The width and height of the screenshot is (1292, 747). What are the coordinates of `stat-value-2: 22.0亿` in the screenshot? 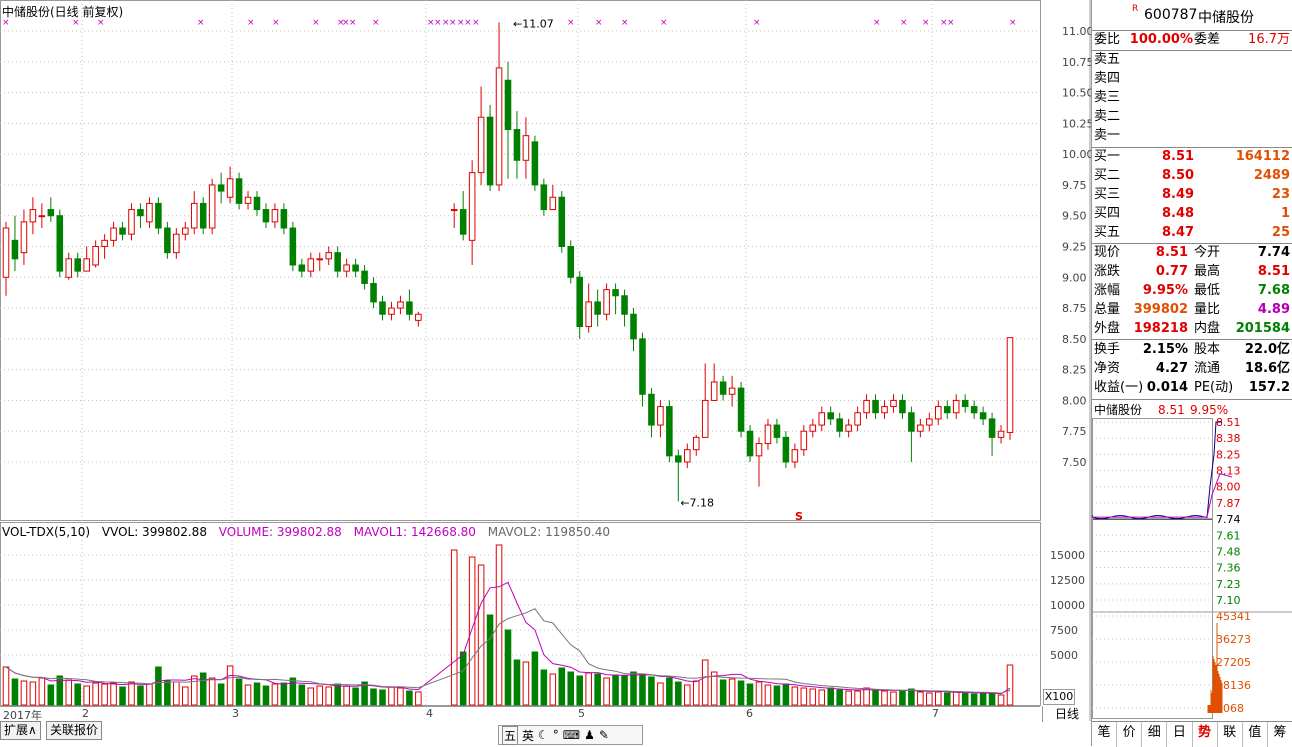 It's located at (1267, 349).